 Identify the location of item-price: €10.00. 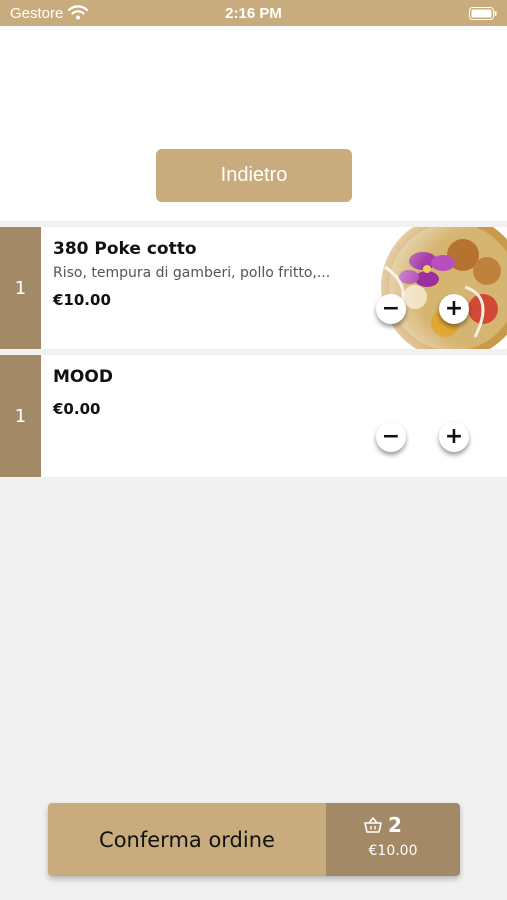
(82, 300).